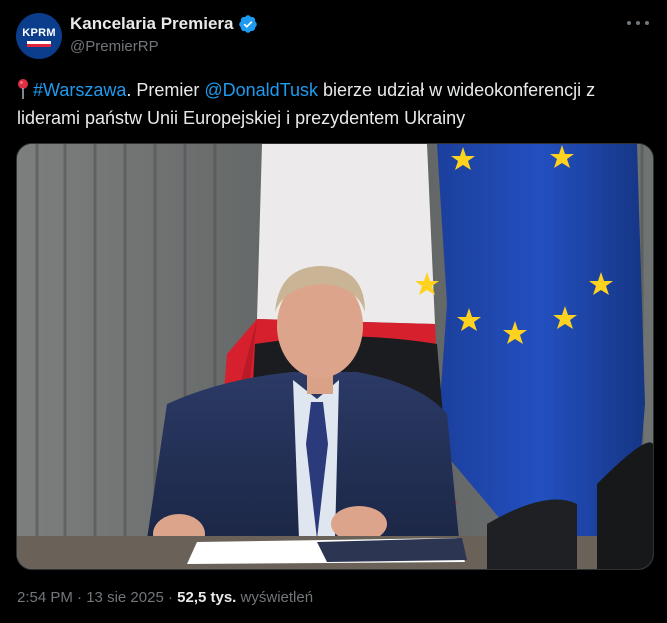 This screenshot has height=623, width=667. I want to click on views-label: wyświetleń, so click(275, 597).